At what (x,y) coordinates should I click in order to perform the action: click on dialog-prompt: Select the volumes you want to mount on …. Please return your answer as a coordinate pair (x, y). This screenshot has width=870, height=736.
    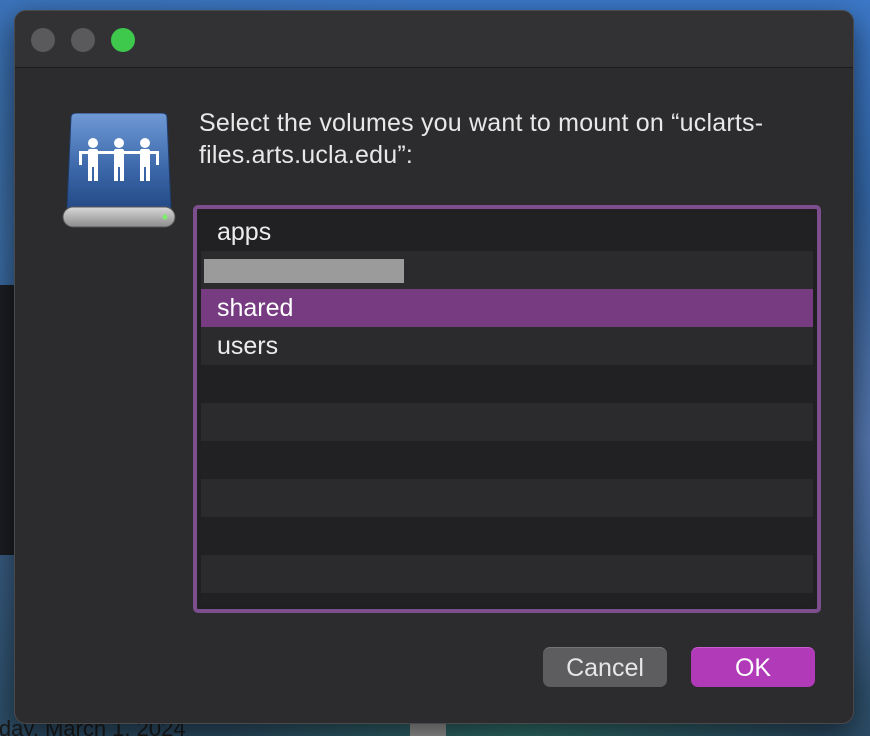
    Looking at the image, I should click on (481, 139).